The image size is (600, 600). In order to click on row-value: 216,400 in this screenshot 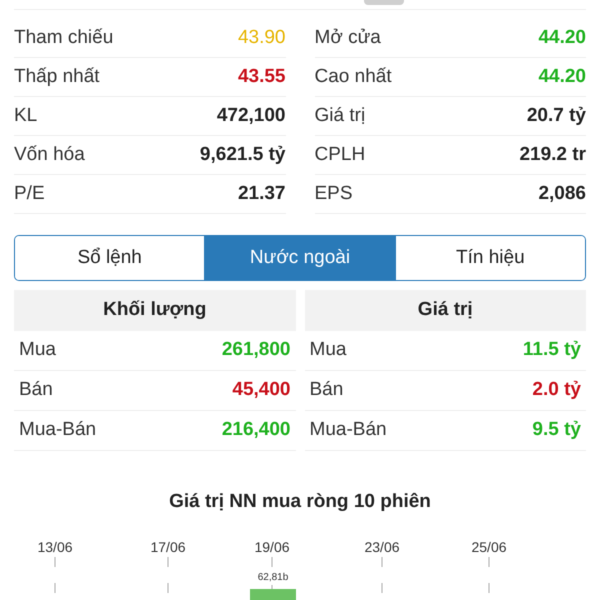, I will do `click(256, 430)`.